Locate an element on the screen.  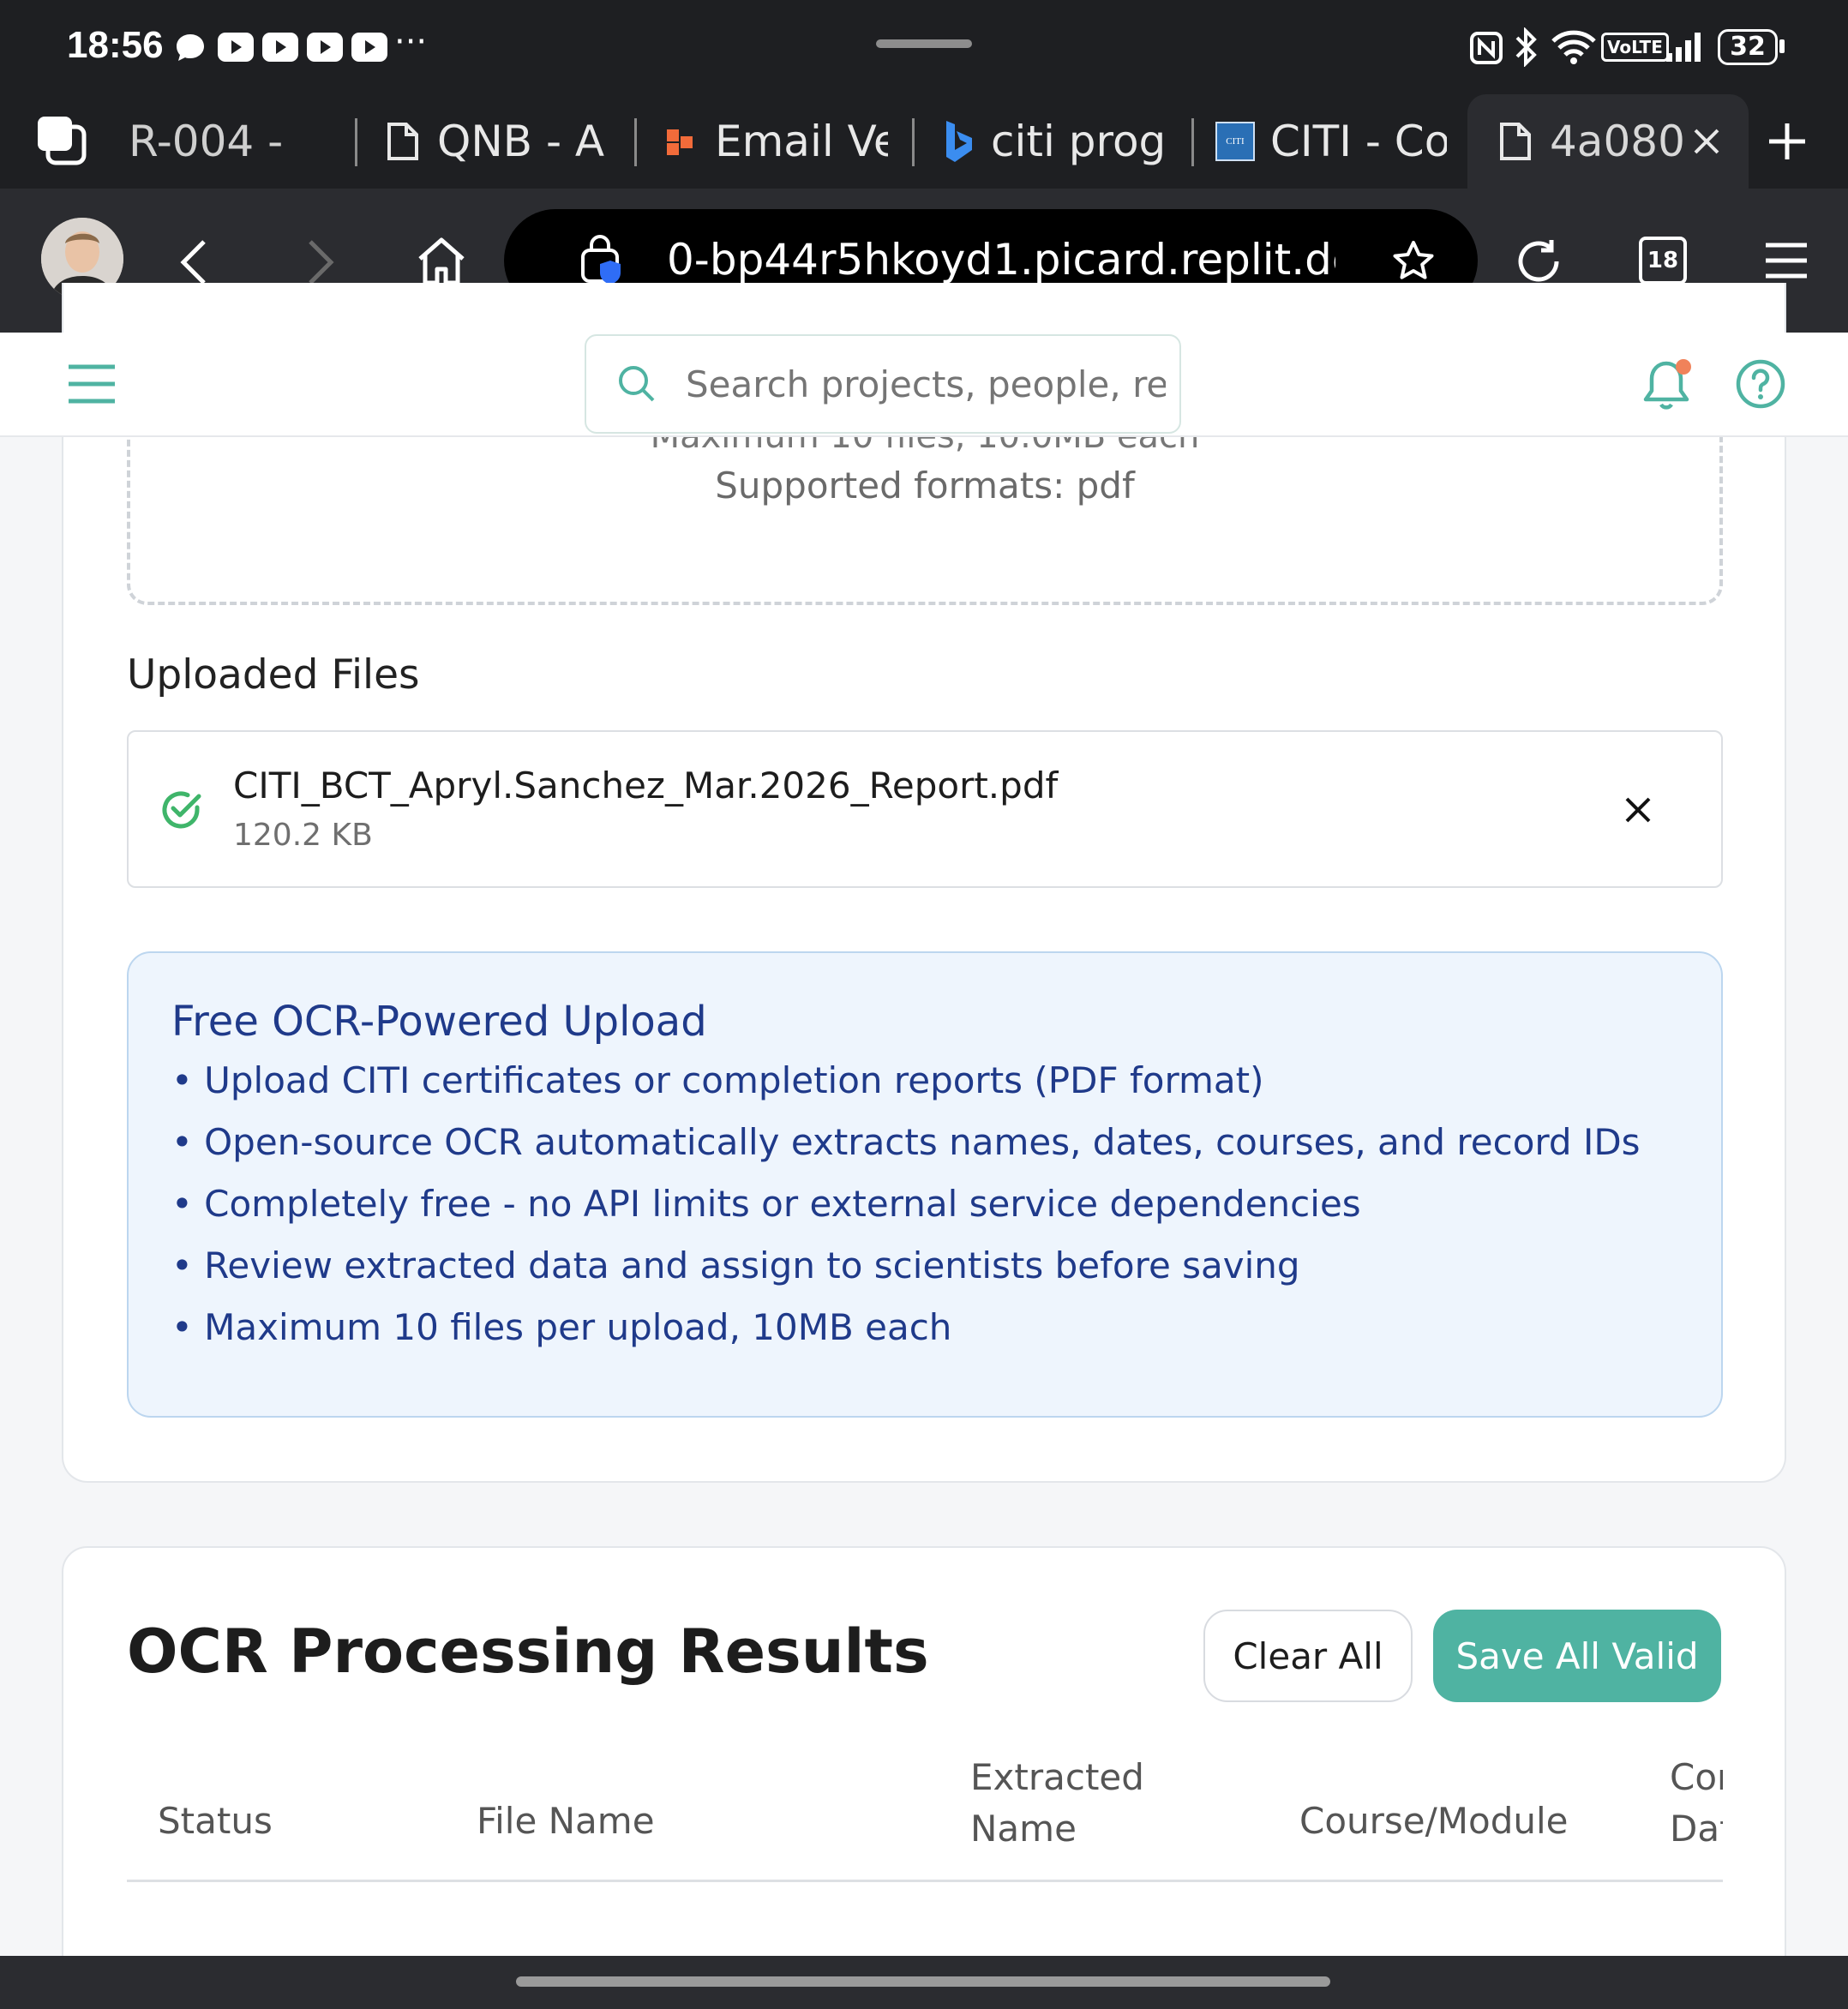
clear-all-button: Clear All is located at coordinates (1308, 1656).